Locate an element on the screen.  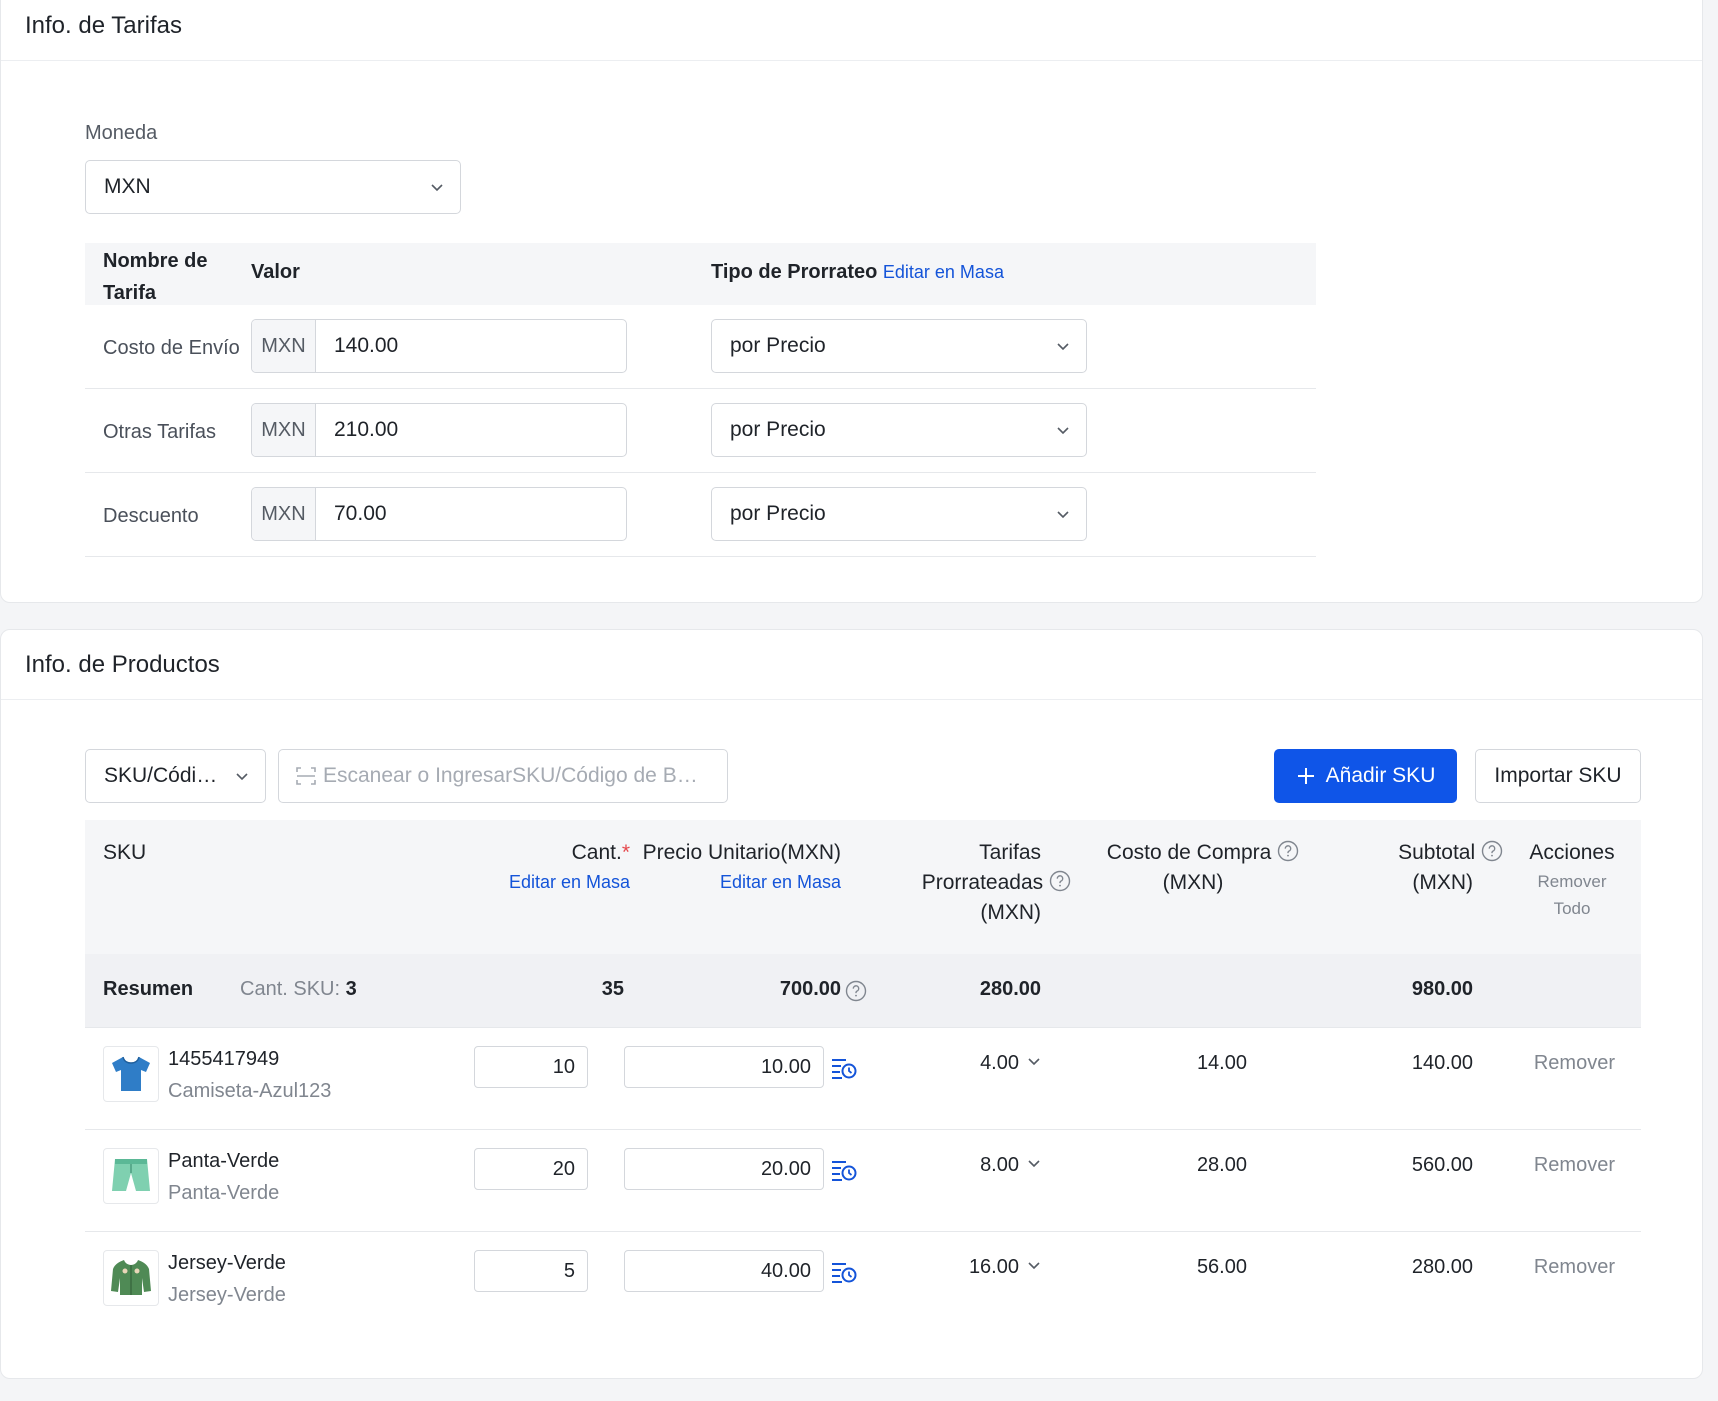
subtotal: 280.00 is located at coordinates (1442, 1267).